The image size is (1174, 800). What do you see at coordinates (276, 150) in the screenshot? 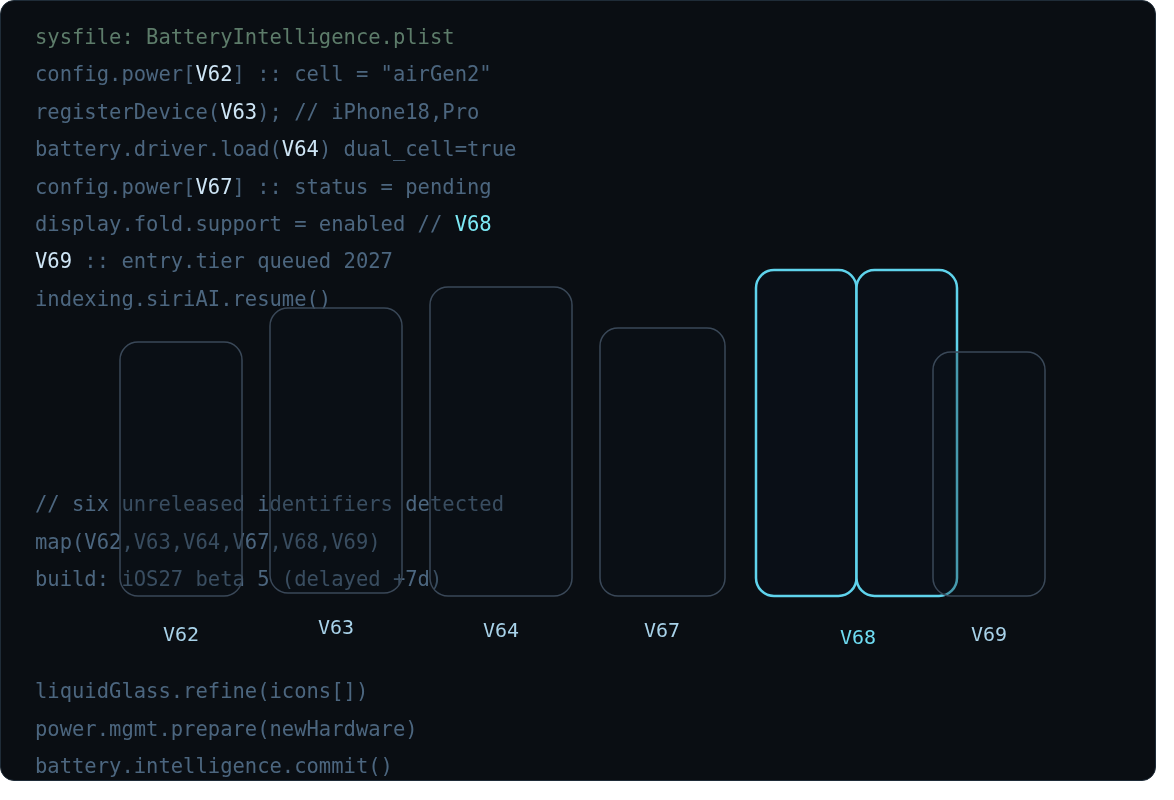
I see `code-line: battery.driver.load(V64) dual_cell=true` at bounding box center [276, 150].